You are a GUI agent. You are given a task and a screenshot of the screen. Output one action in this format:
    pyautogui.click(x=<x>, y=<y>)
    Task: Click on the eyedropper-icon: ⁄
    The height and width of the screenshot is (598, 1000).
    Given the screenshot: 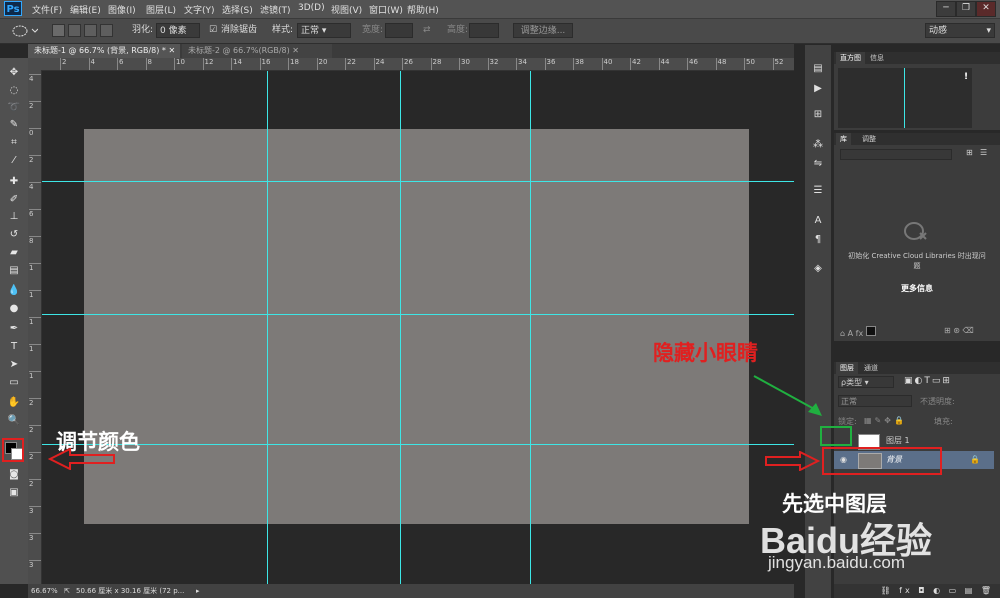 What is the action you would take?
    pyautogui.click(x=14, y=160)
    